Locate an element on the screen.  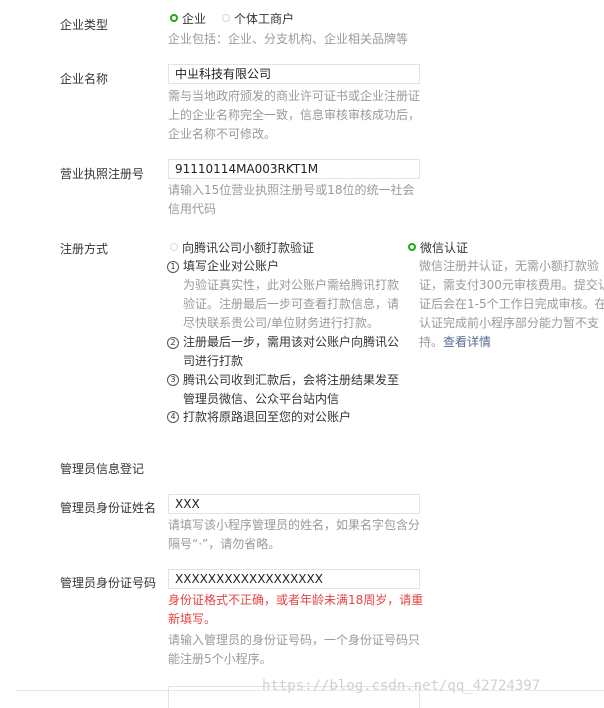
admin-name-label: 管理员身份证姓名 is located at coordinates (108, 508).